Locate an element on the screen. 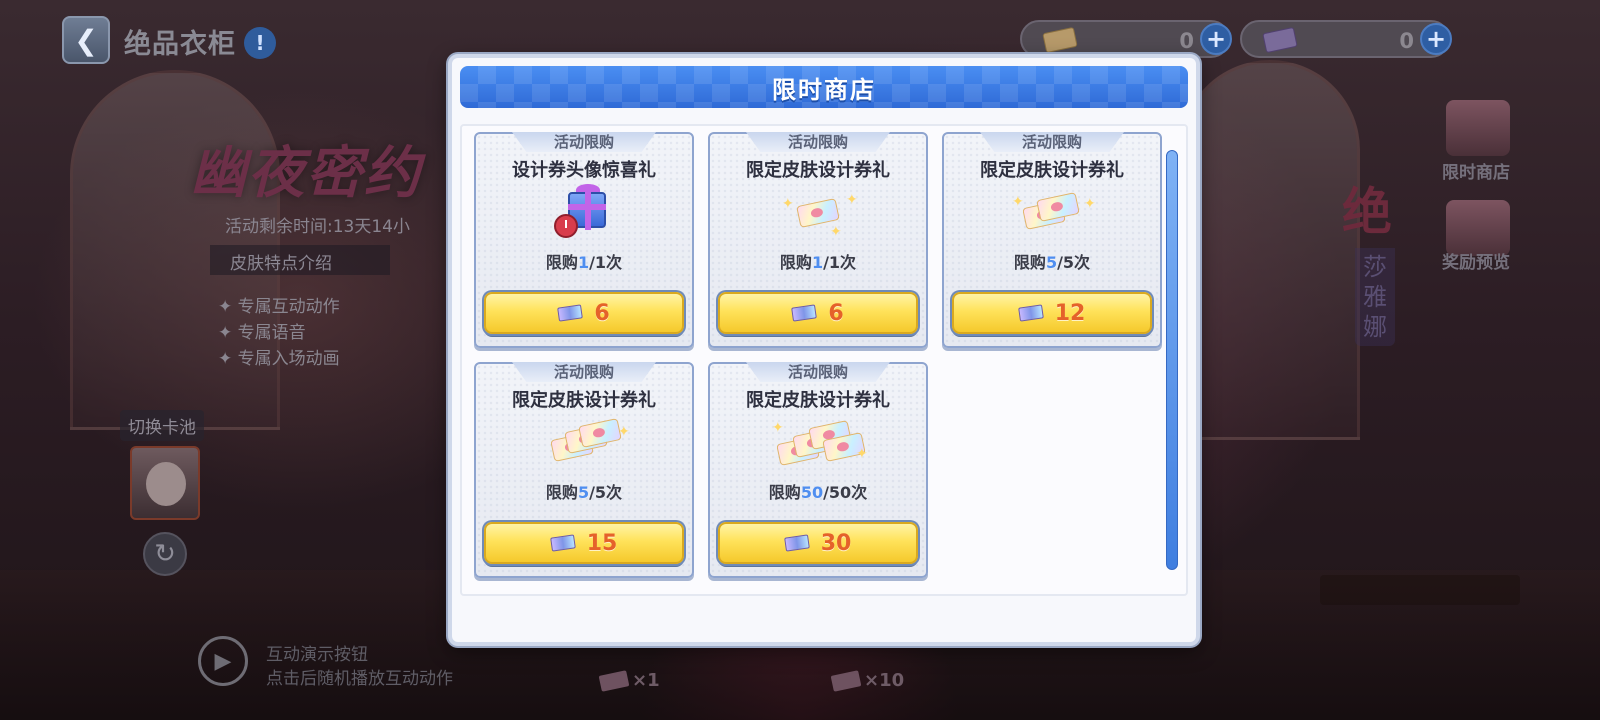 Image resolution: width=1600 pixels, height=720 pixels. feature-item: ✦ 专属入场动画 is located at coordinates (279, 359).